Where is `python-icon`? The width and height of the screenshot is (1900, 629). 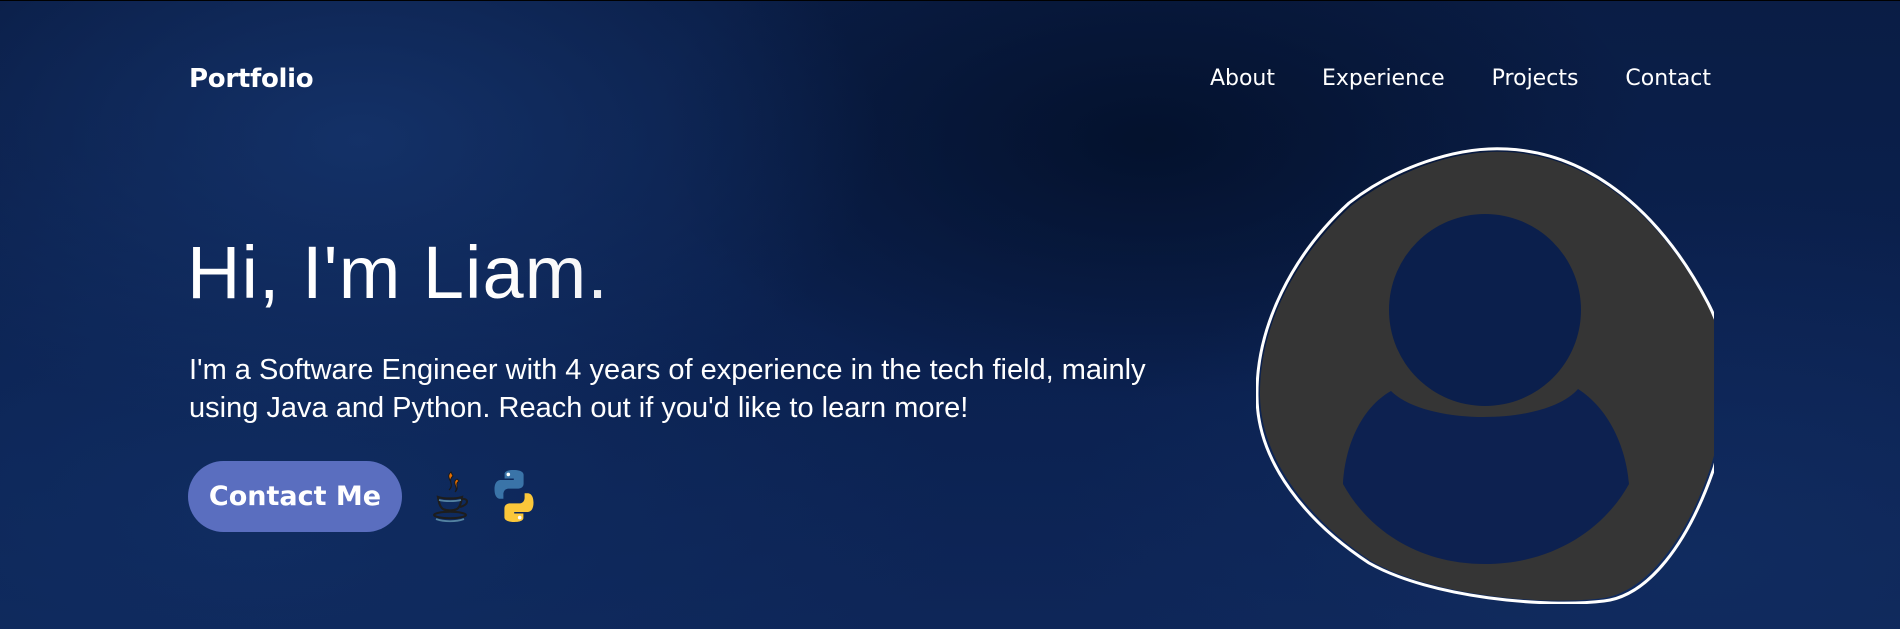
python-icon is located at coordinates (514, 496).